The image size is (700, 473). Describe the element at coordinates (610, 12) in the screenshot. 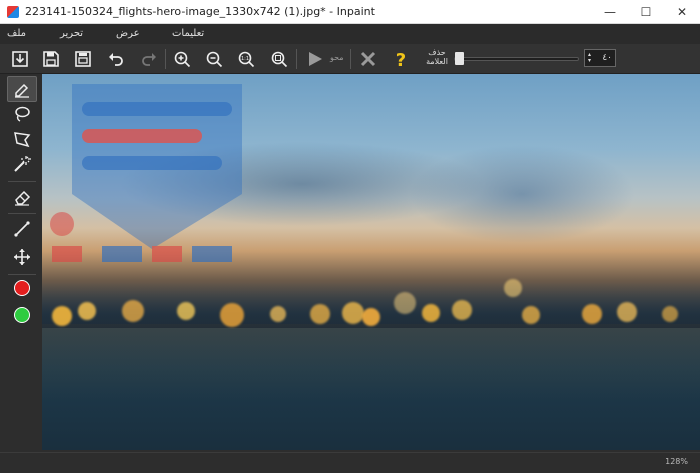

I see `minimize-button: —` at that location.